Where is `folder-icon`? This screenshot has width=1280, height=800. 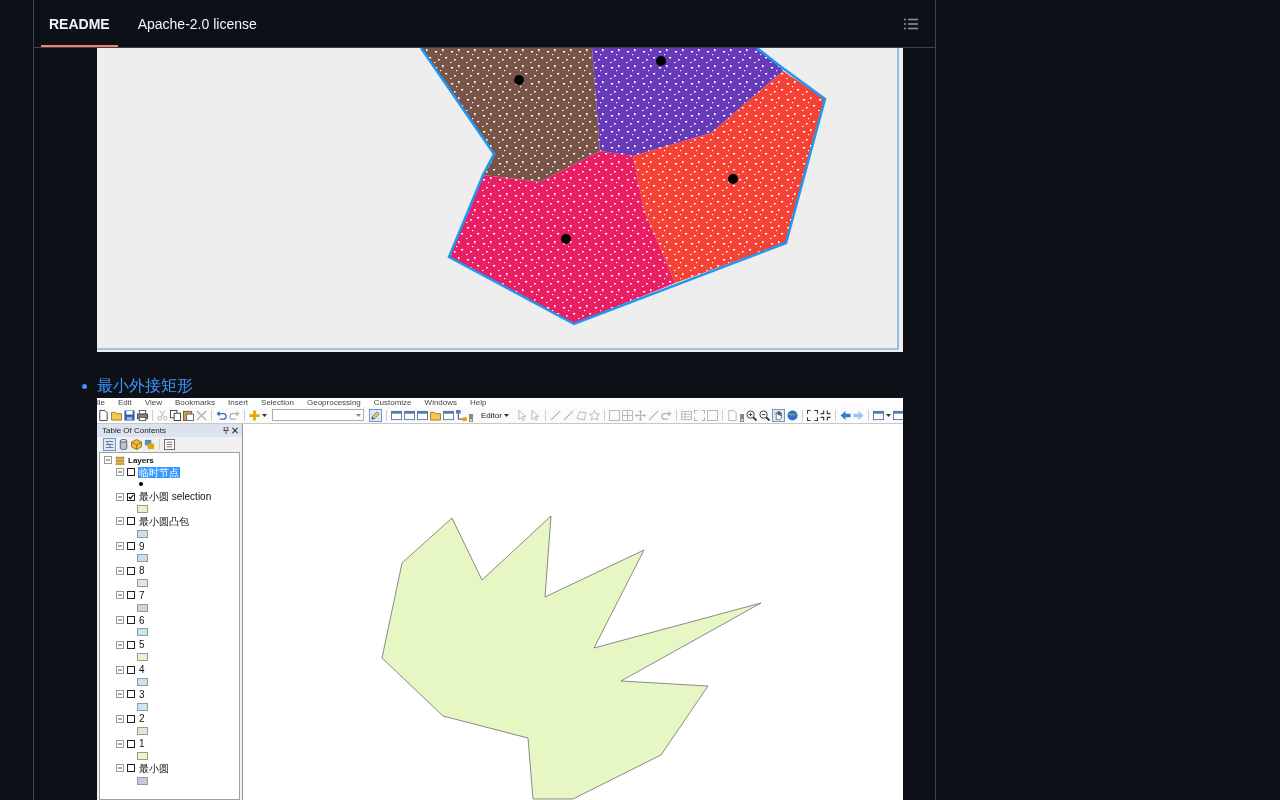
folder-icon is located at coordinates (435, 415).